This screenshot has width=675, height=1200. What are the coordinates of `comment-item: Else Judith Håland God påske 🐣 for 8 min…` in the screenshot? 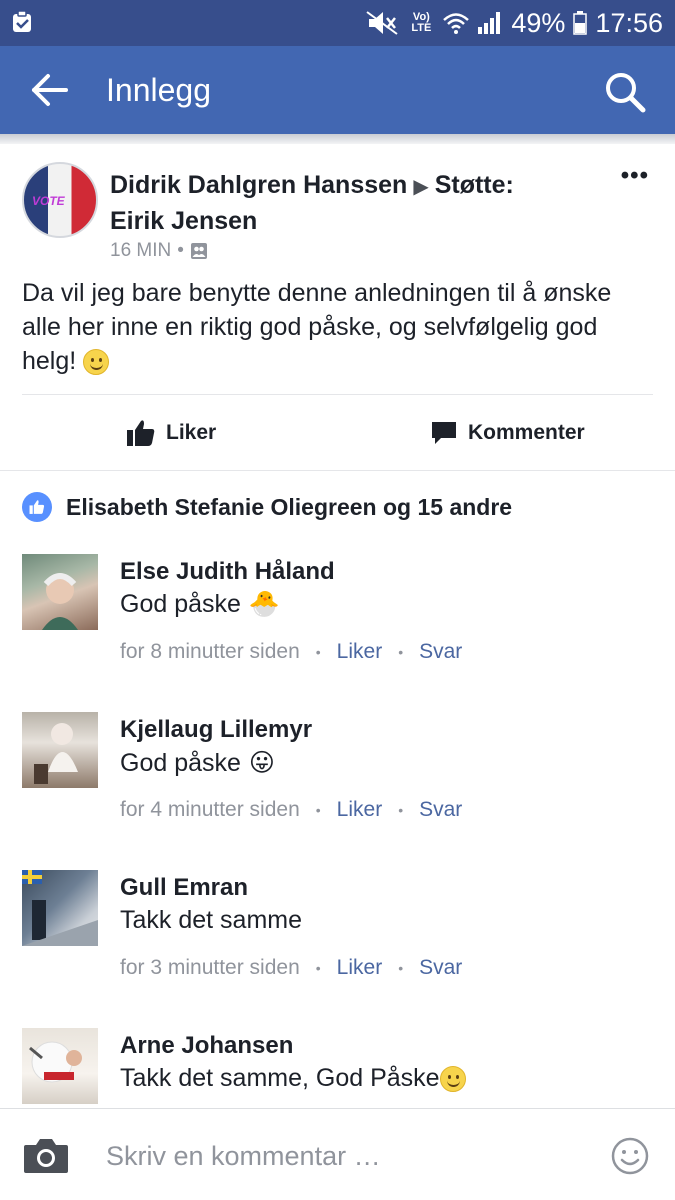 It's located at (337, 624).